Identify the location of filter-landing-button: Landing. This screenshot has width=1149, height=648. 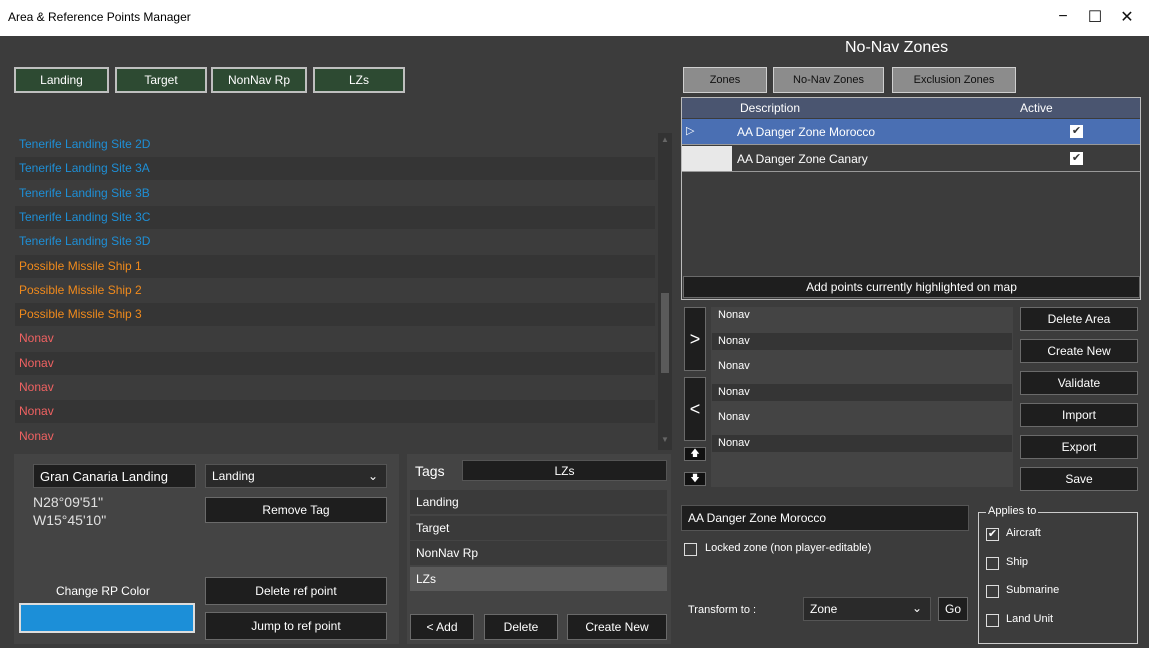
(61, 80).